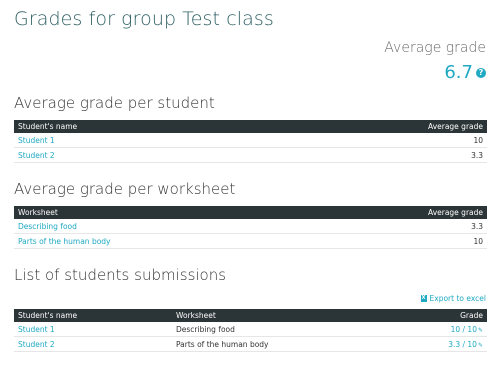 Image resolution: width=500 pixels, height=373 pixels. What do you see at coordinates (435, 48) in the screenshot?
I see `average-grade-label: Average grade` at bounding box center [435, 48].